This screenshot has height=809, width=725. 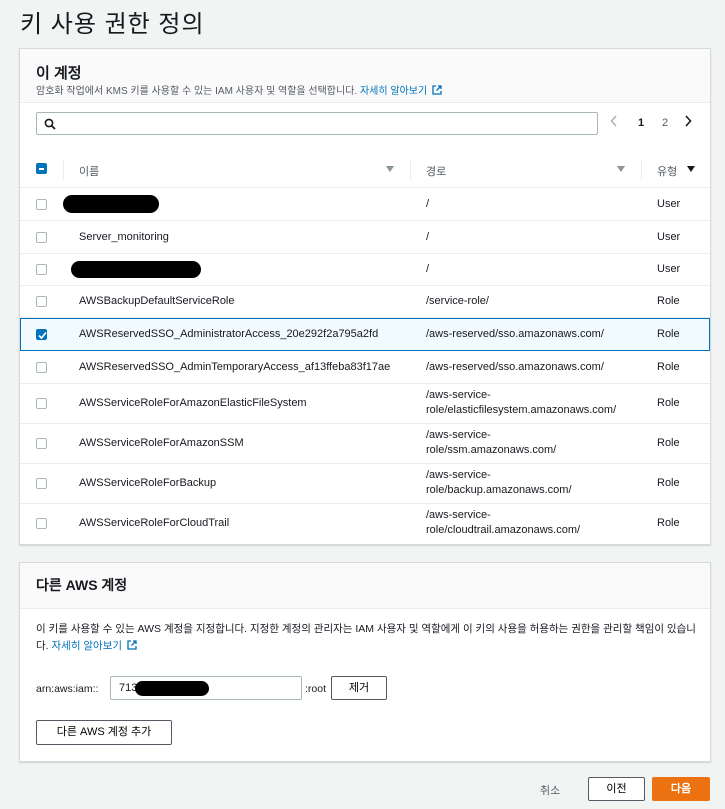 I want to click on cancel-button: 취소, so click(x=550, y=790).